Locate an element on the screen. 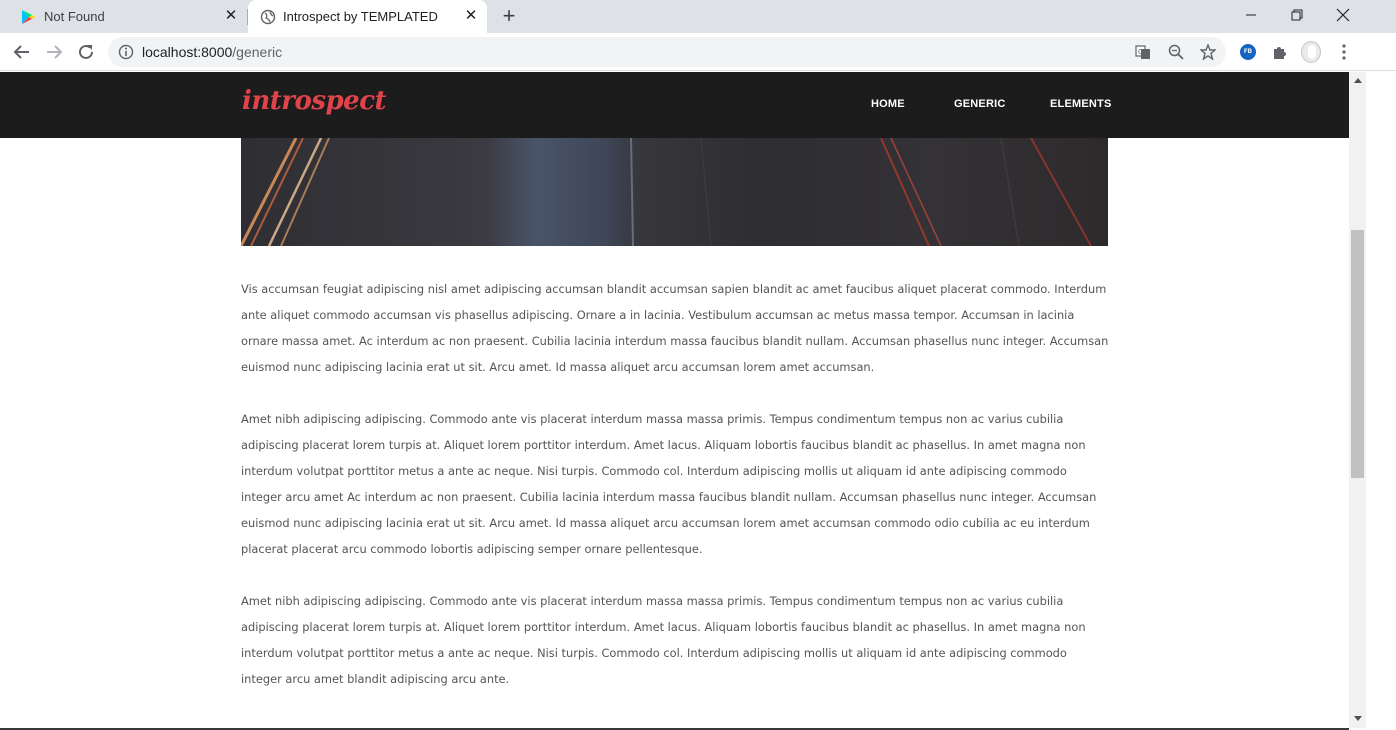  banner-image is located at coordinates (674, 192).